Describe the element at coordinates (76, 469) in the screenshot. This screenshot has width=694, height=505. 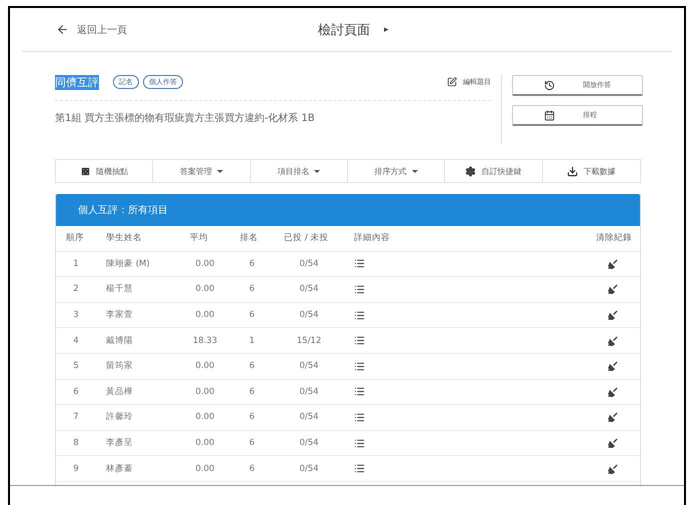
I see `table-cell-text: 9` at that location.